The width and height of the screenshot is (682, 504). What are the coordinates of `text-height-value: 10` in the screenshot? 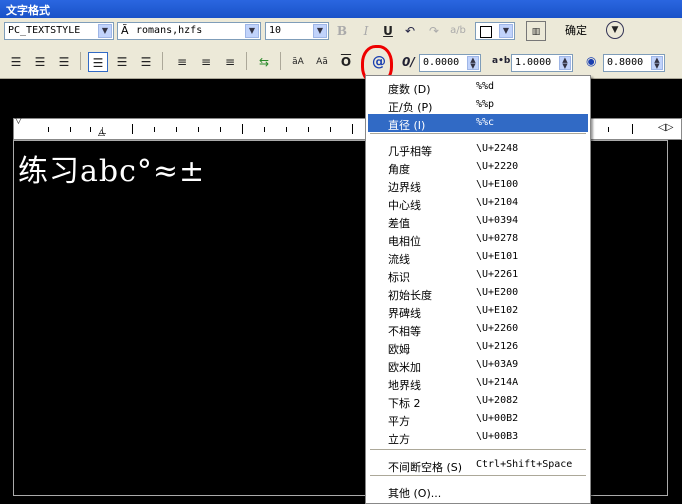 It's located at (275, 30).